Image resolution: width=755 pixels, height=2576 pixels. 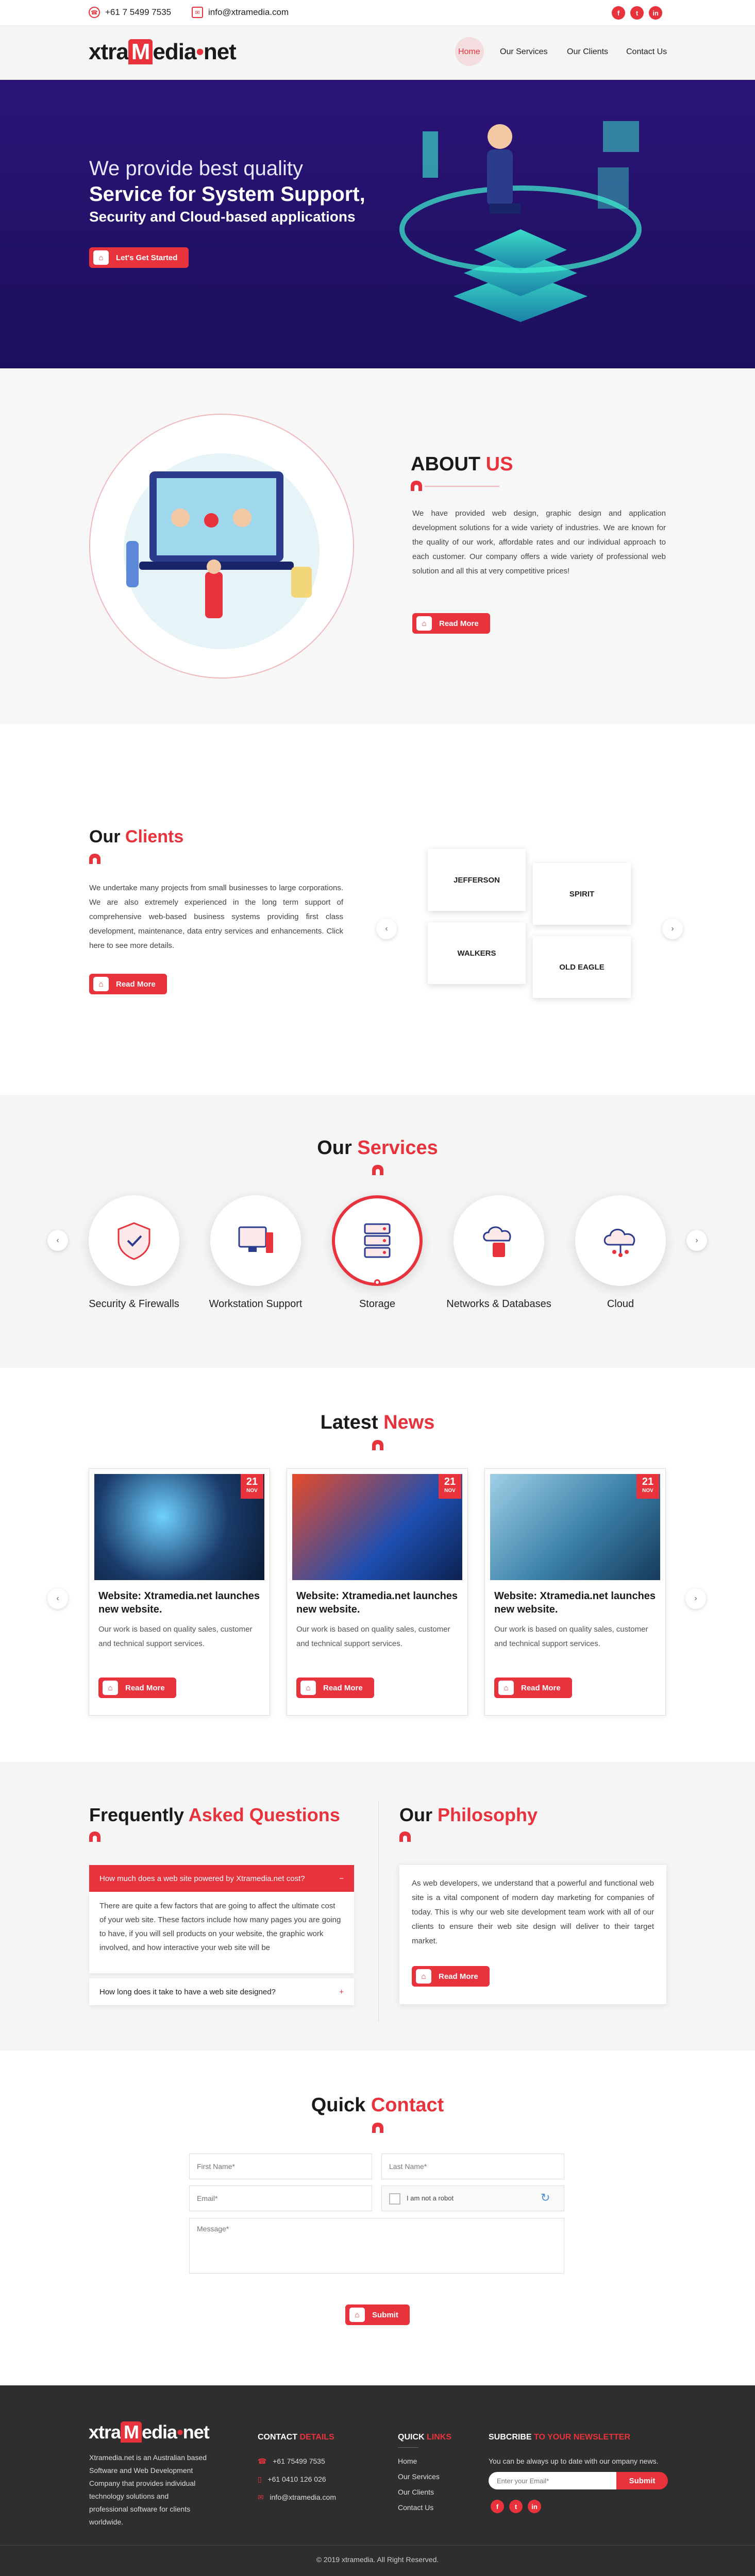 I want to click on clients-title: Our Clients, so click(x=136, y=837).